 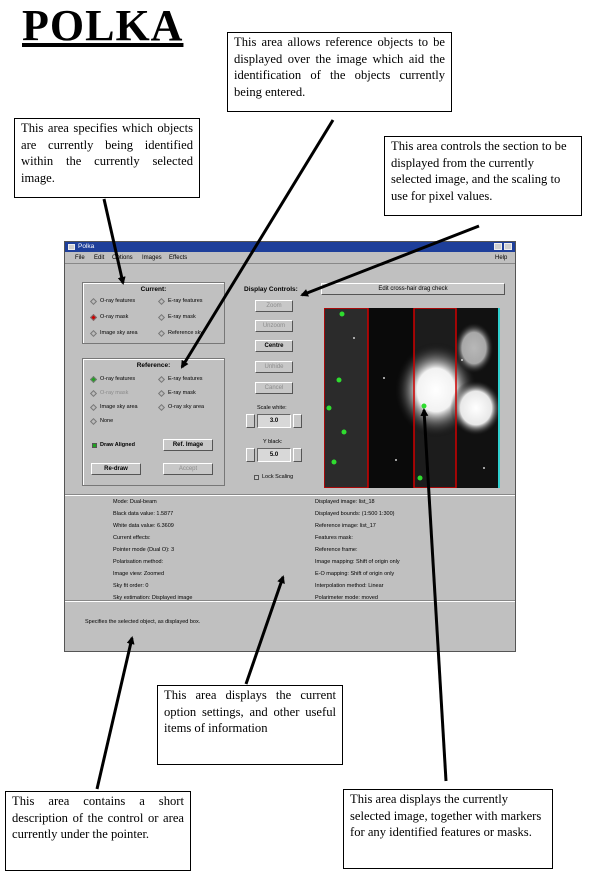 I want to click on arrow-image, so click(x=434, y=595).